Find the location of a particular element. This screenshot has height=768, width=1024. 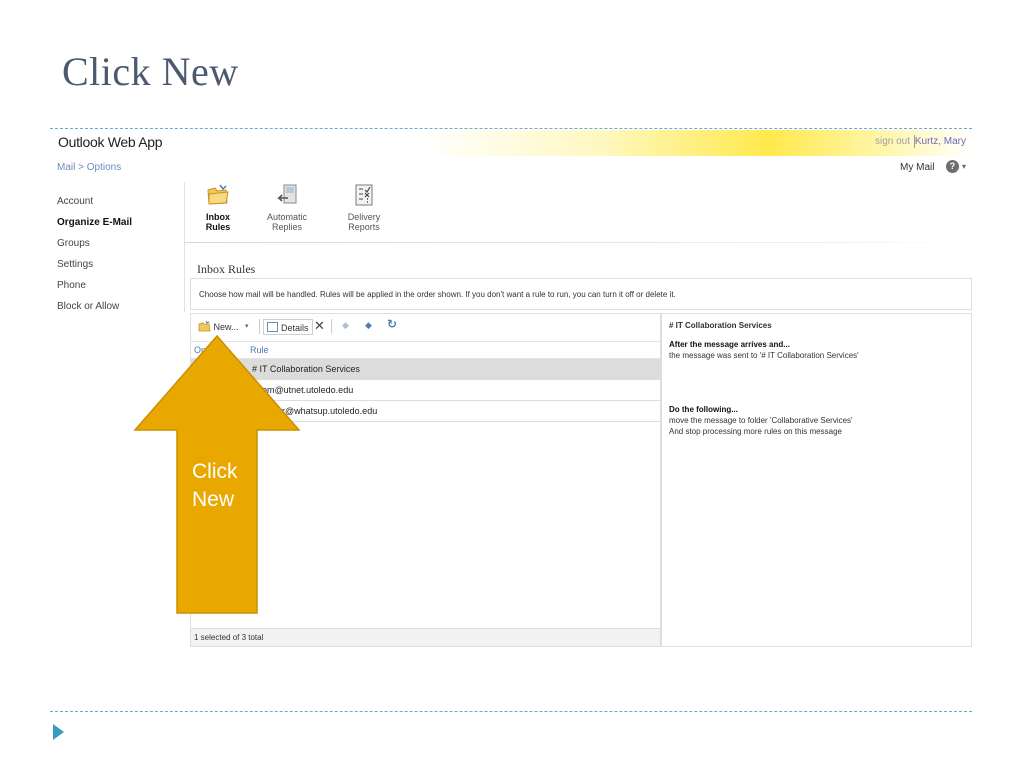

tab-automatic-replies-label: Automatic Replies is located at coordinates (287, 222).